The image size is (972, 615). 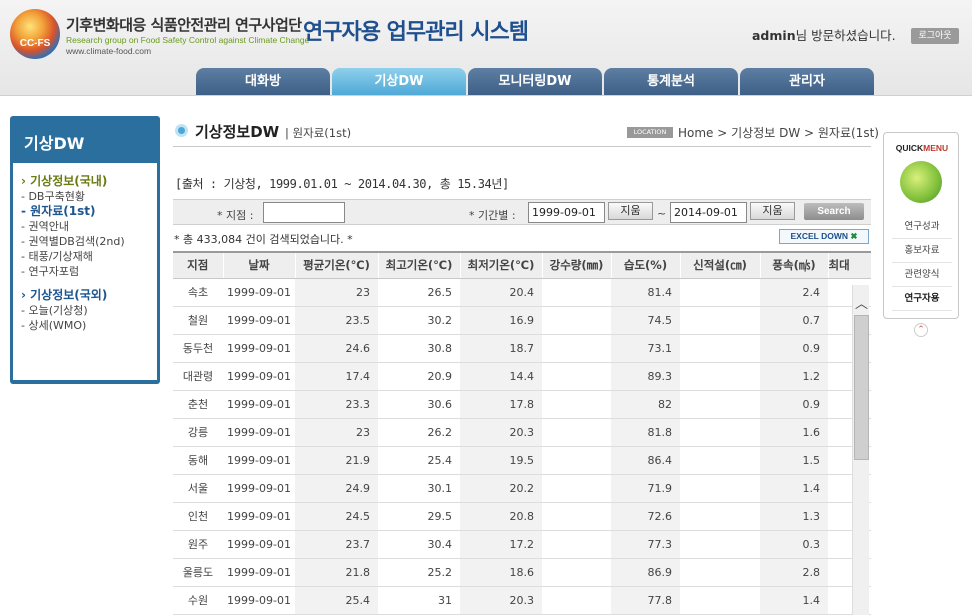 What do you see at coordinates (522, 320) in the screenshot?
I see `table-row: 철원 1999-09-01 23.5 30.2 16.9 74.5 0.7` at bounding box center [522, 320].